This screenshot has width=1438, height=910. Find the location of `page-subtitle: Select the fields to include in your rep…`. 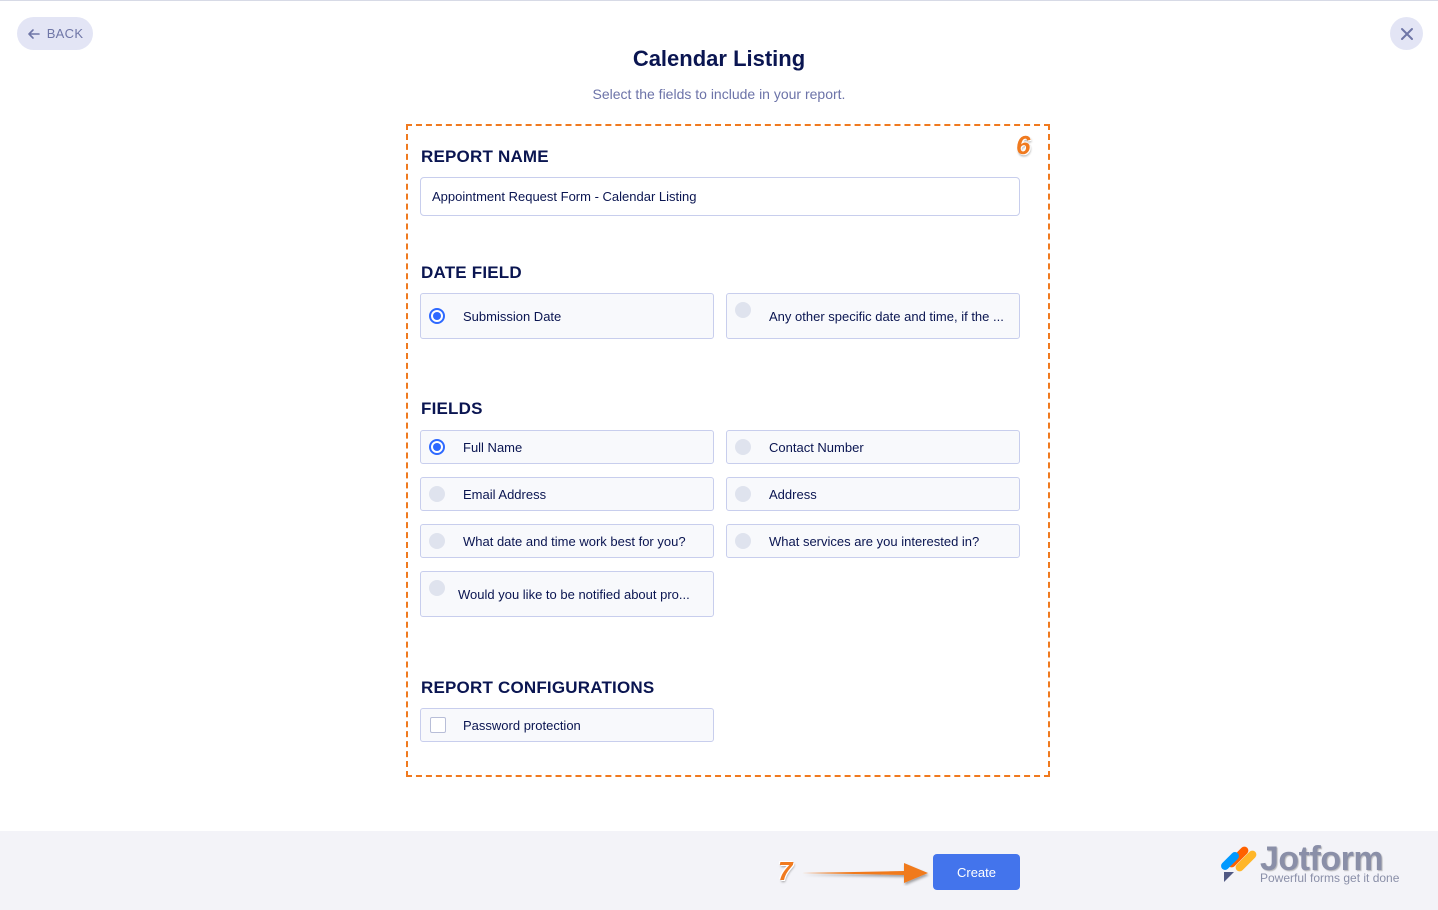

page-subtitle: Select the fields to include in your rep… is located at coordinates (719, 94).